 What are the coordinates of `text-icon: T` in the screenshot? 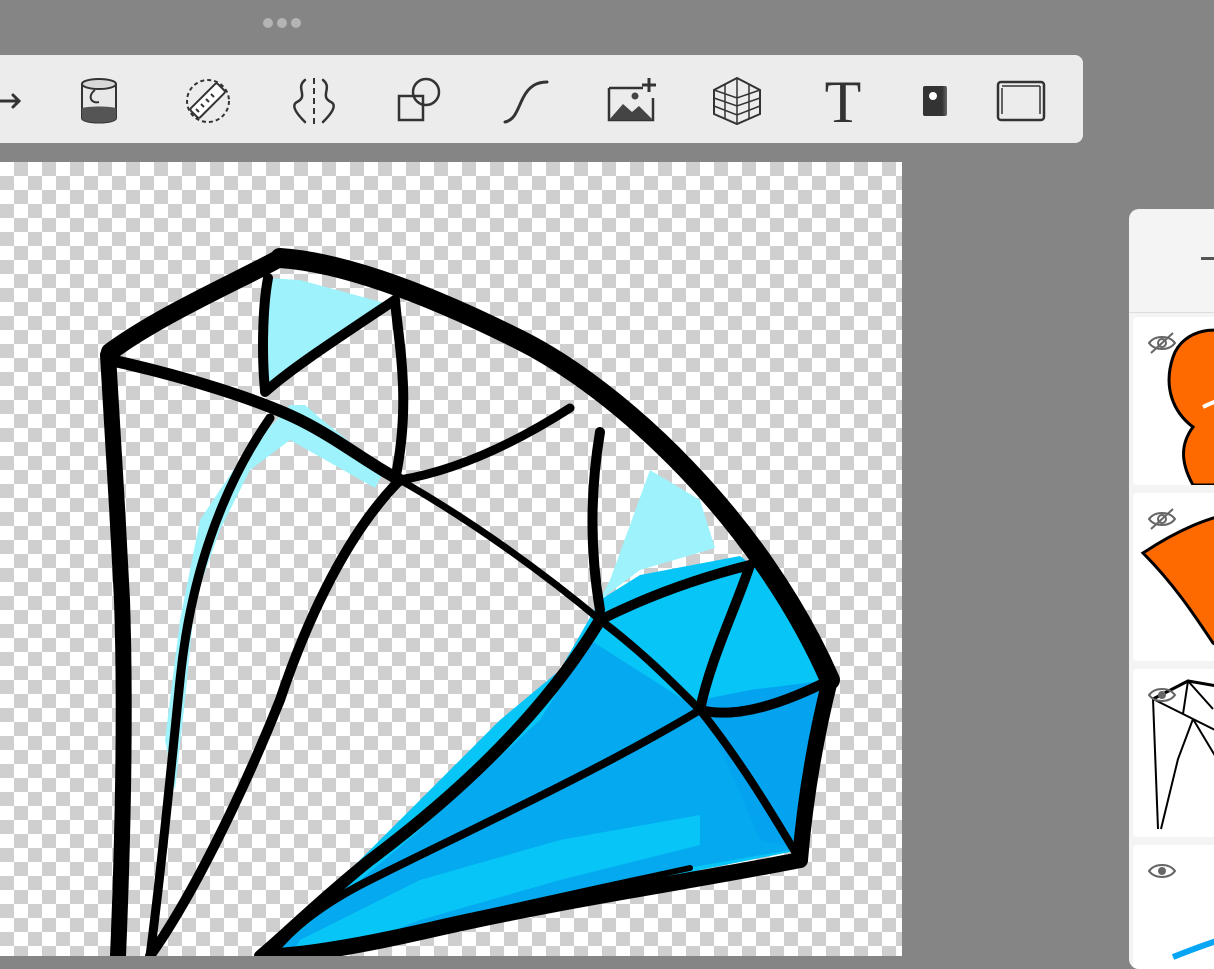 It's located at (843, 102).